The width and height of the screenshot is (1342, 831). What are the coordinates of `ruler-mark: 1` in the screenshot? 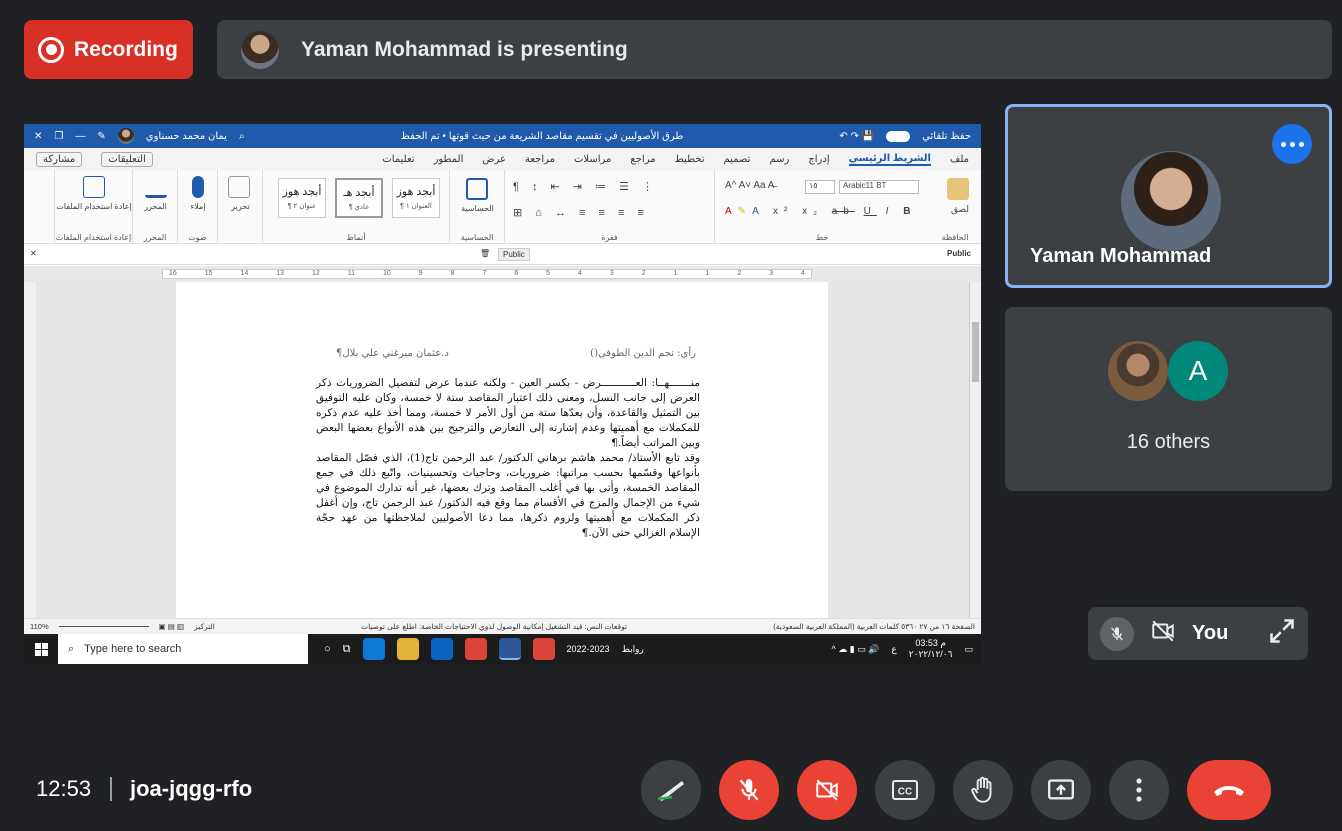 It's located at (707, 273).